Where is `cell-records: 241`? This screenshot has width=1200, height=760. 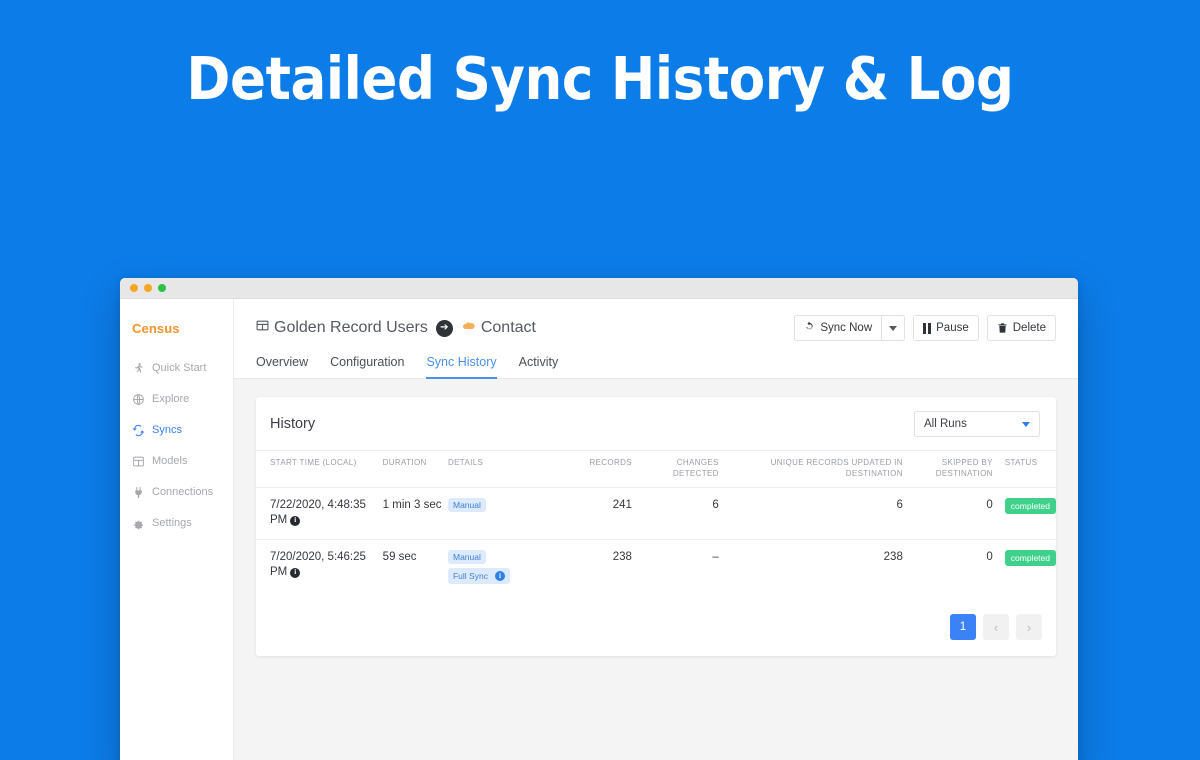 cell-records: 241 is located at coordinates (589, 513).